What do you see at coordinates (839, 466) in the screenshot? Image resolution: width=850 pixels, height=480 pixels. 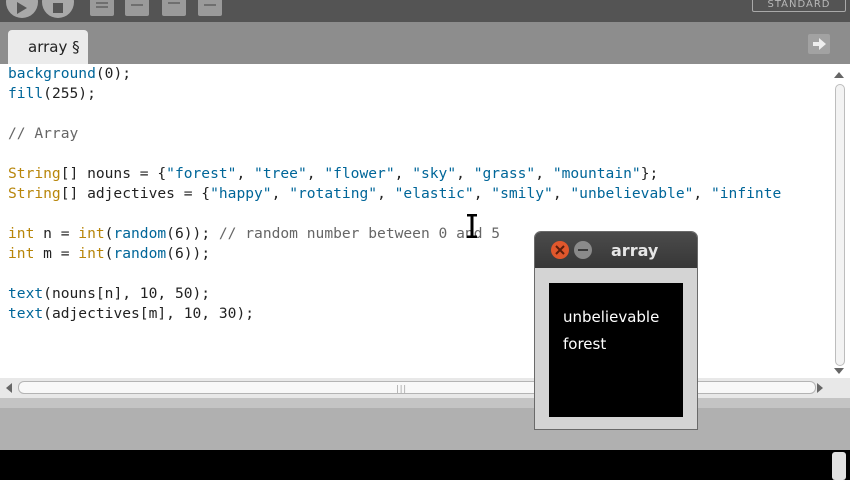 I see `console-scrollbar` at bounding box center [839, 466].